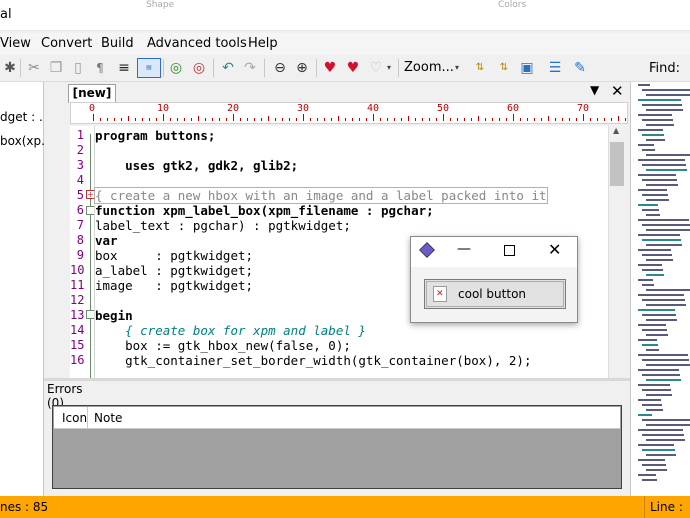 This screenshot has width=690, height=518. Describe the element at coordinates (263, 43) in the screenshot. I see `menu-help: Help` at that location.